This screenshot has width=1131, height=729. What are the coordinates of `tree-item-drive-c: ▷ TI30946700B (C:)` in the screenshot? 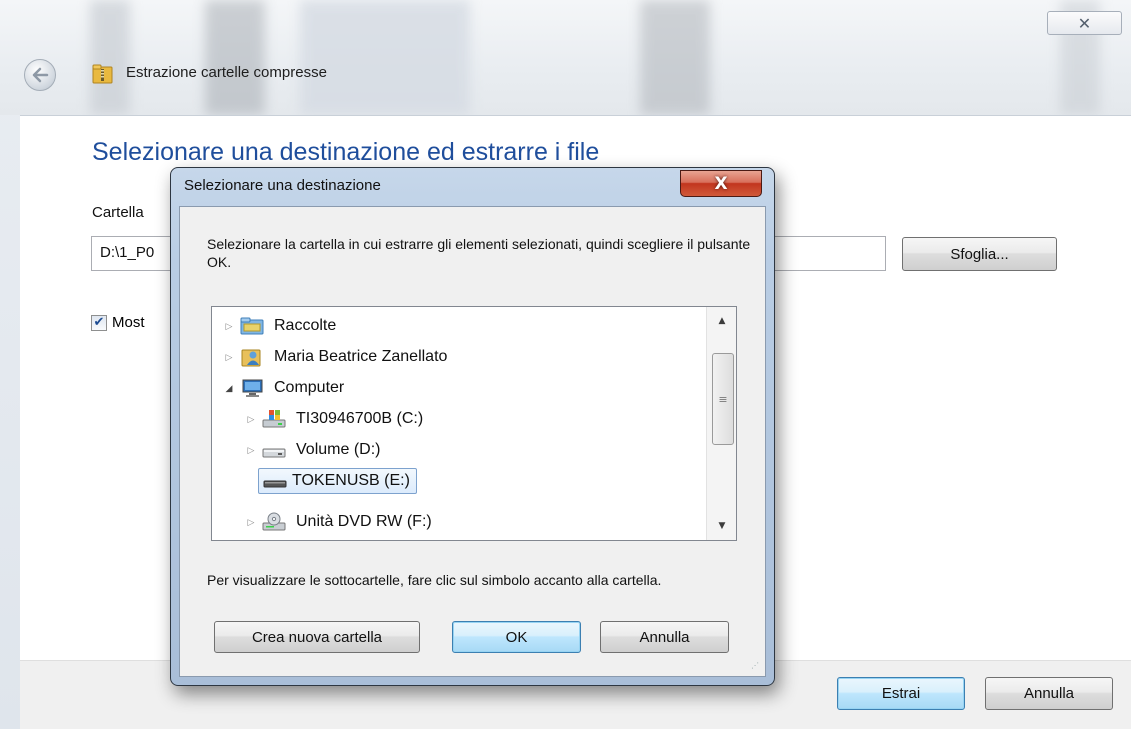 It's located at (336, 419).